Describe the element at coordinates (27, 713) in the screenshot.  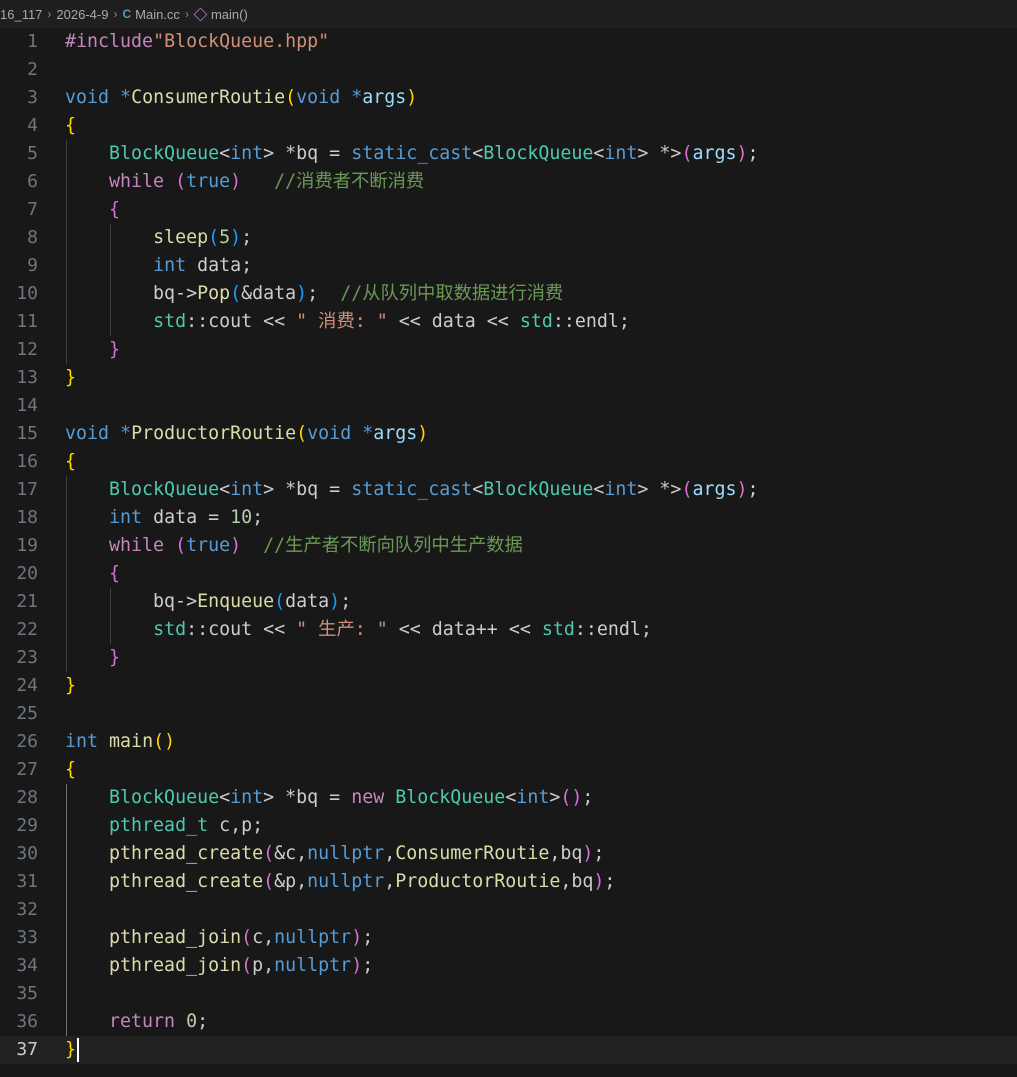
I see `line-number: 25` at that location.